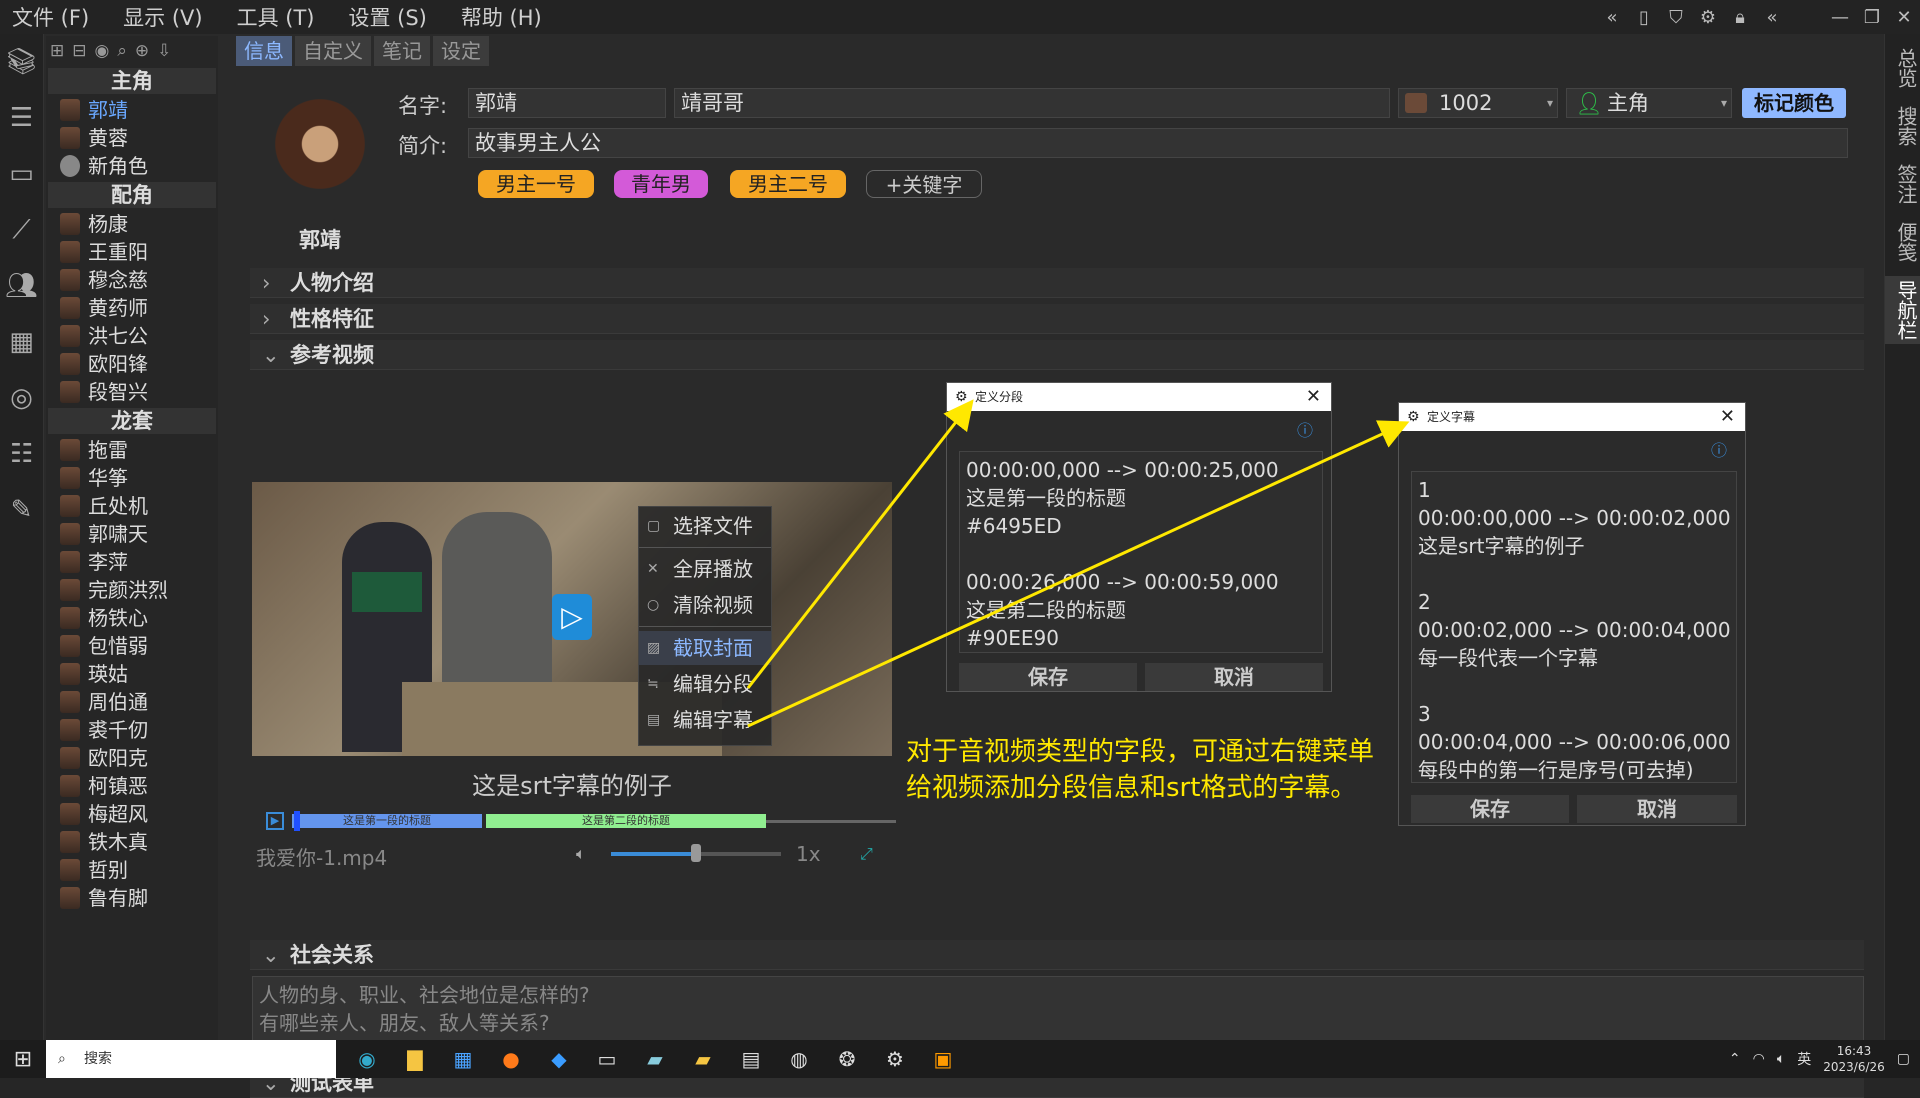 This screenshot has height=1098, width=1920. What do you see at coordinates (1781, 1059) in the screenshot?
I see `speaker-icon: 🔈︎` at bounding box center [1781, 1059].